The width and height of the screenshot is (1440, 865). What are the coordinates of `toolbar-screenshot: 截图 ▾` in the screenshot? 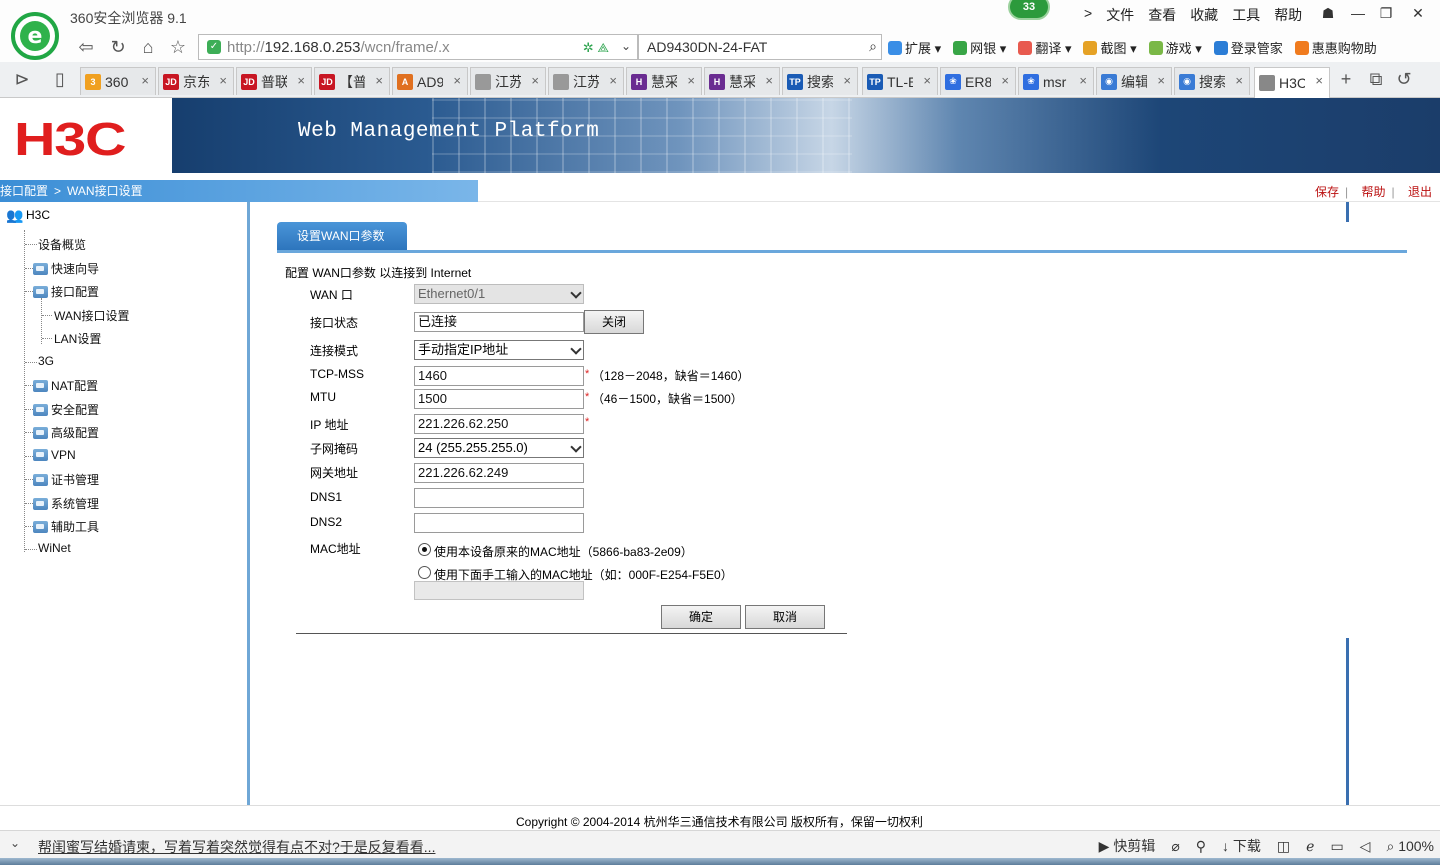 It's located at (1110, 47).